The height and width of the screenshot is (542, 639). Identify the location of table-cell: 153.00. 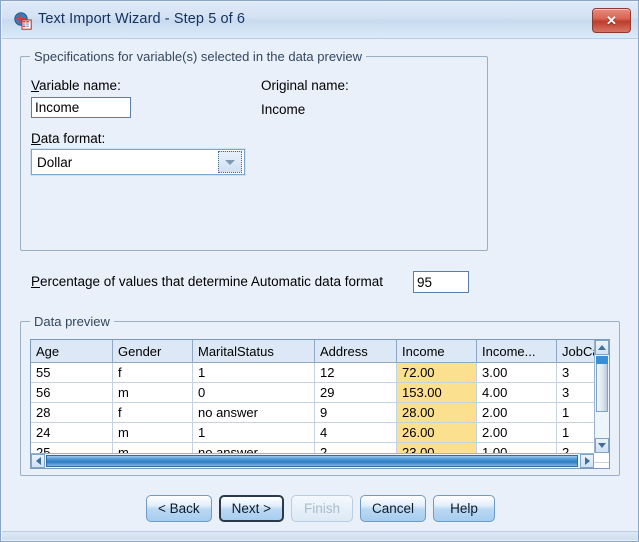
(436, 392).